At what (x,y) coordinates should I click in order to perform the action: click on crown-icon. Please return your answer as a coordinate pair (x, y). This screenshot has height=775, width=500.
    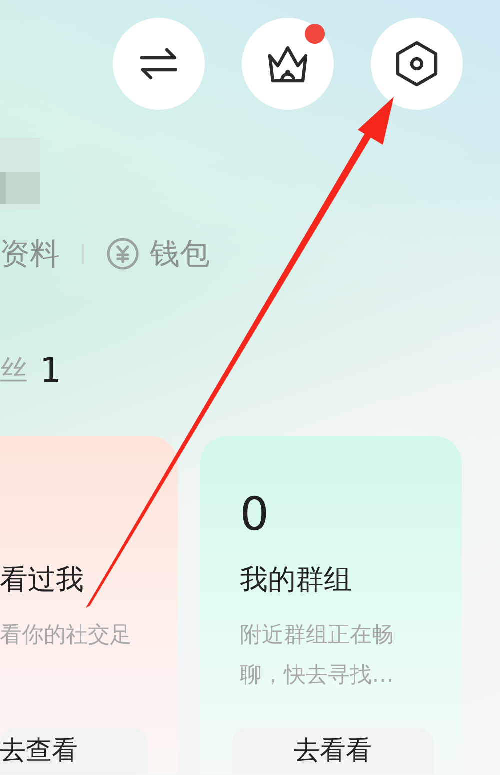
    Looking at the image, I should click on (288, 64).